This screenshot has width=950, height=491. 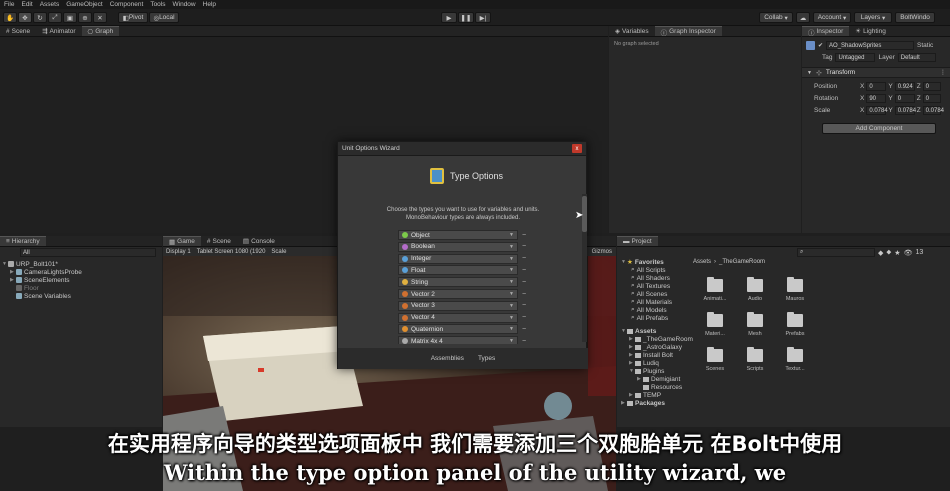 I want to click on type-option-row: String ▼, so click(x=458, y=282).